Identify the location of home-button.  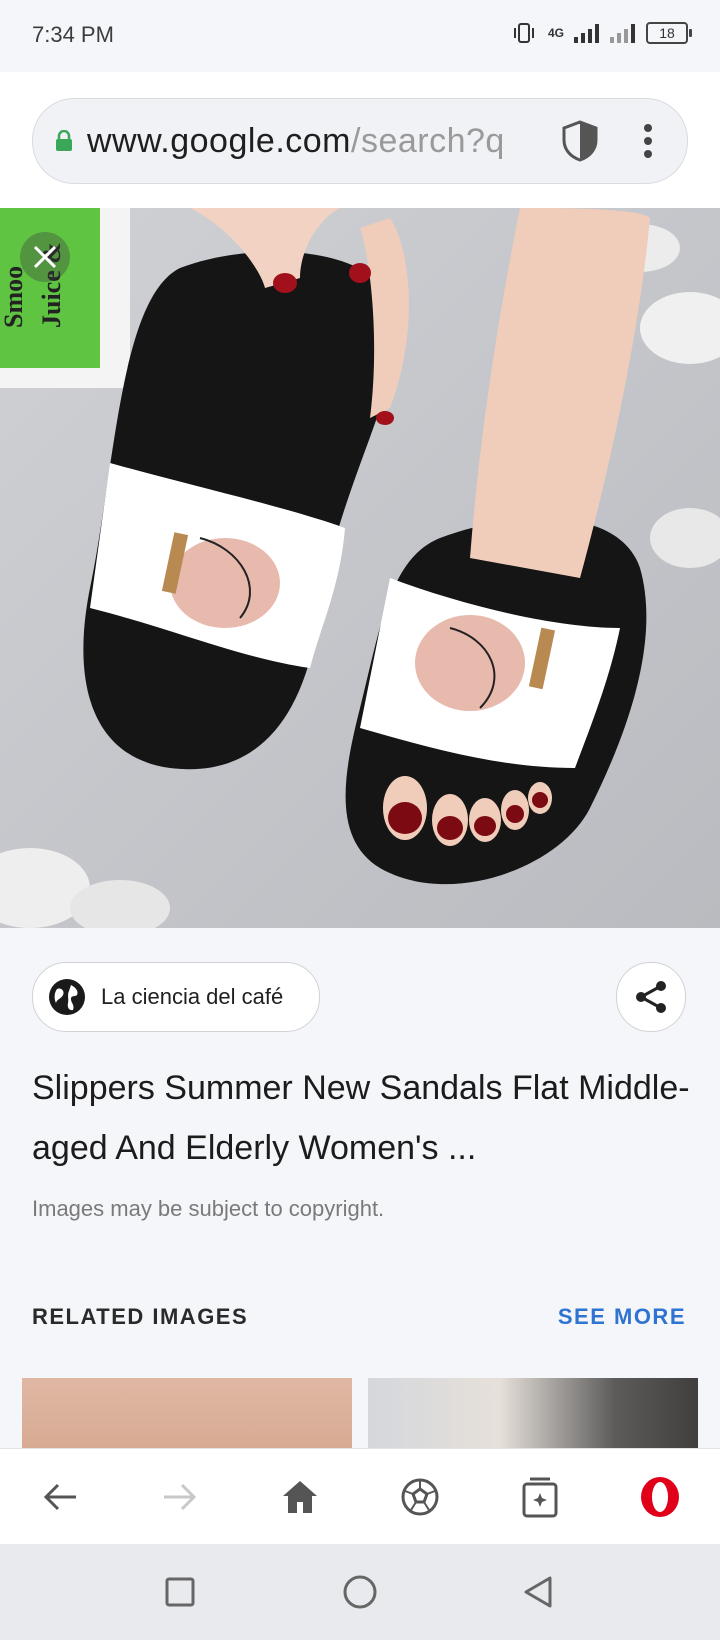
(300, 1497).